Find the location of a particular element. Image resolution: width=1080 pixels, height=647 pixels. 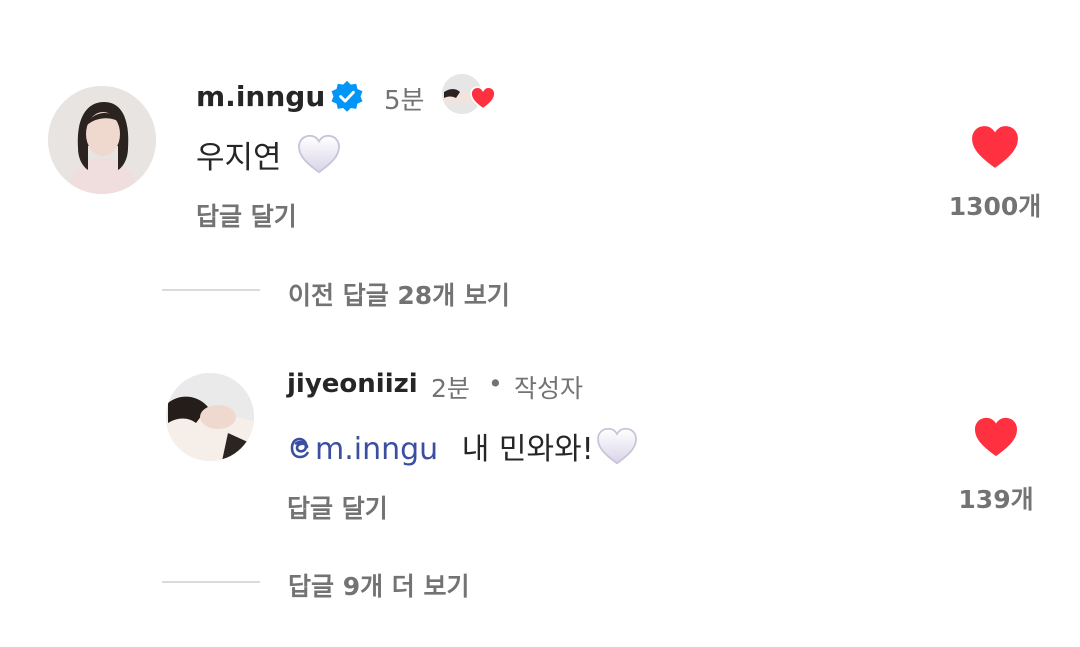

like-count: 139개 is located at coordinates (996, 498).